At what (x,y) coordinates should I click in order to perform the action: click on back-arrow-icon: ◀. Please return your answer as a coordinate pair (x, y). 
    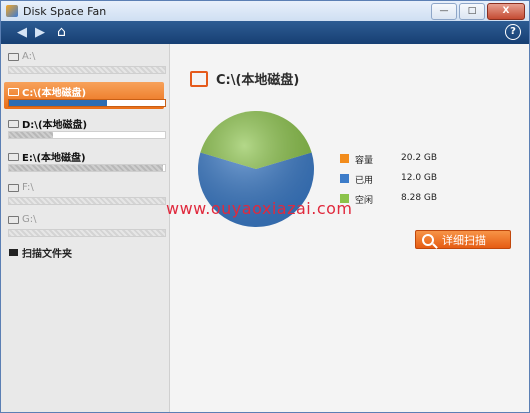
    Looking at the image, I should click on (22, 32).